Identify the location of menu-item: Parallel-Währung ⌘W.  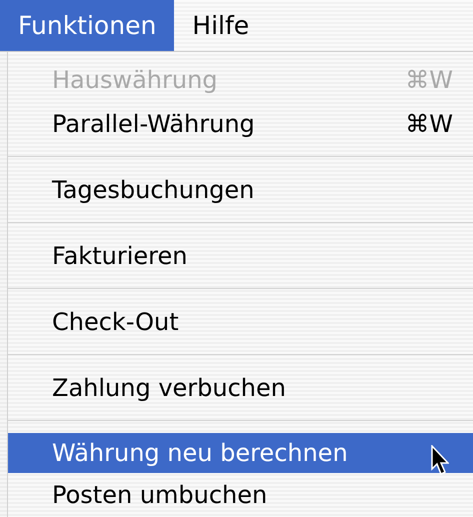
(240, 124).